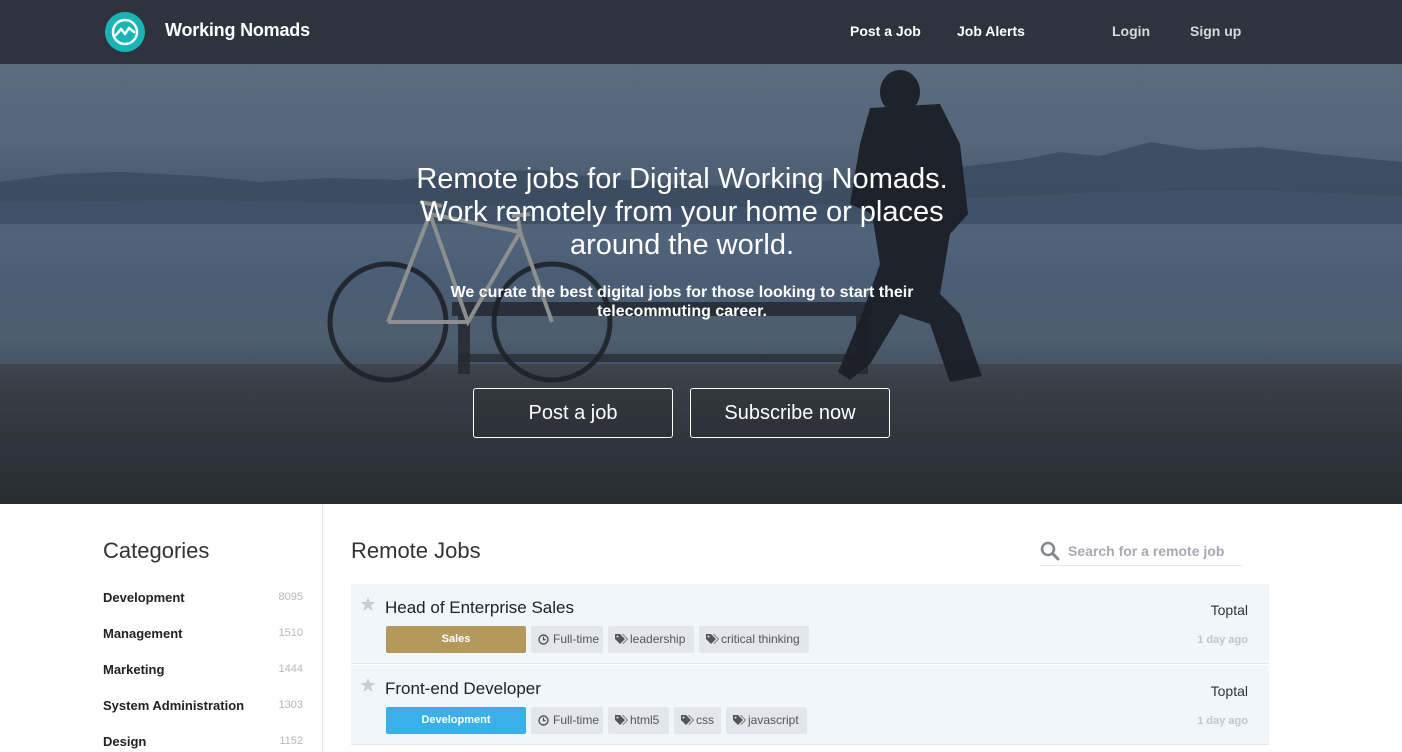 This screenshot has height=752, width=1402. What do you see at coordinates (124, 741) in the screenshot?
I see `category-label: Design` at bounding box center [124, 741].